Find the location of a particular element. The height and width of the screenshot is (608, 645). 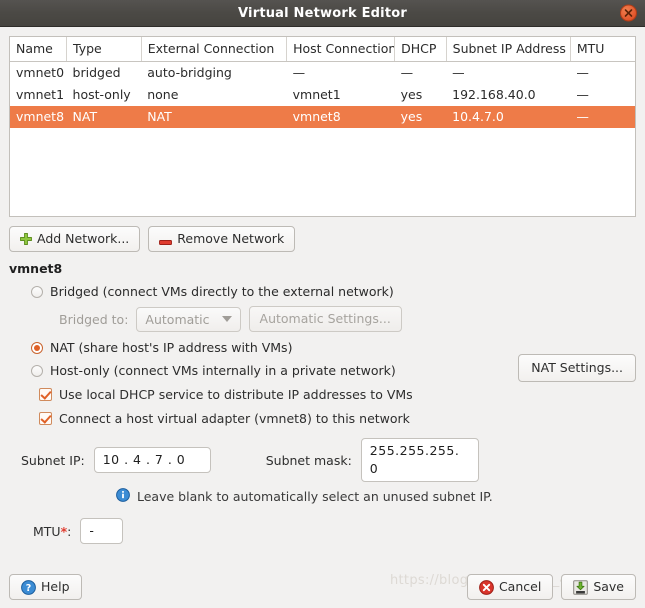

help-label: Help is located at coordinates (55, 586).